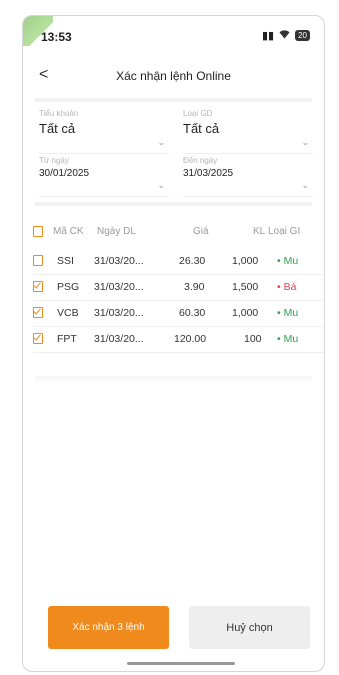 The image size is (339, 675). I want to click on table-row: SSI 31/03/20... 26.30 1,000 • Mu, so click(178, 261).